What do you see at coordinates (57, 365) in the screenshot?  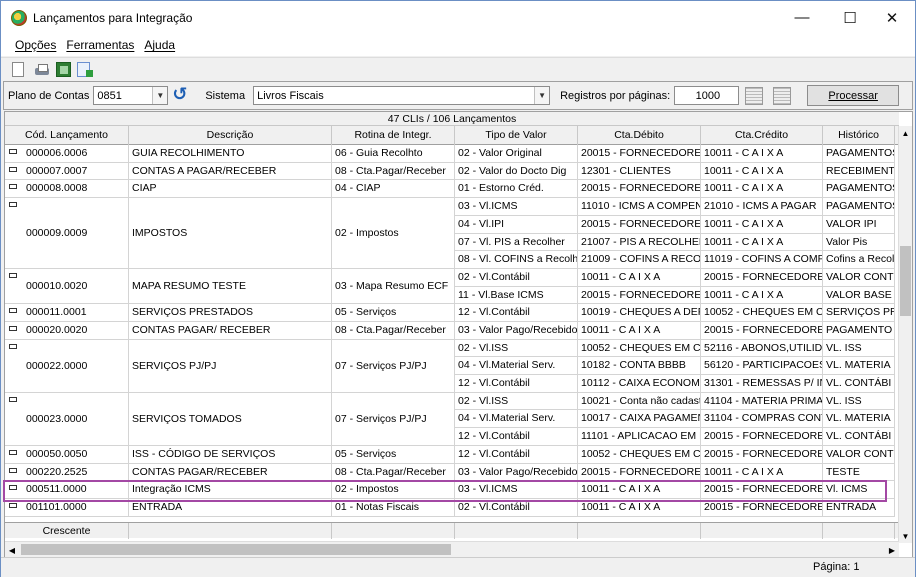 I see `codigo-cell-text: 000022.0000` at bounding box center [57, 365].